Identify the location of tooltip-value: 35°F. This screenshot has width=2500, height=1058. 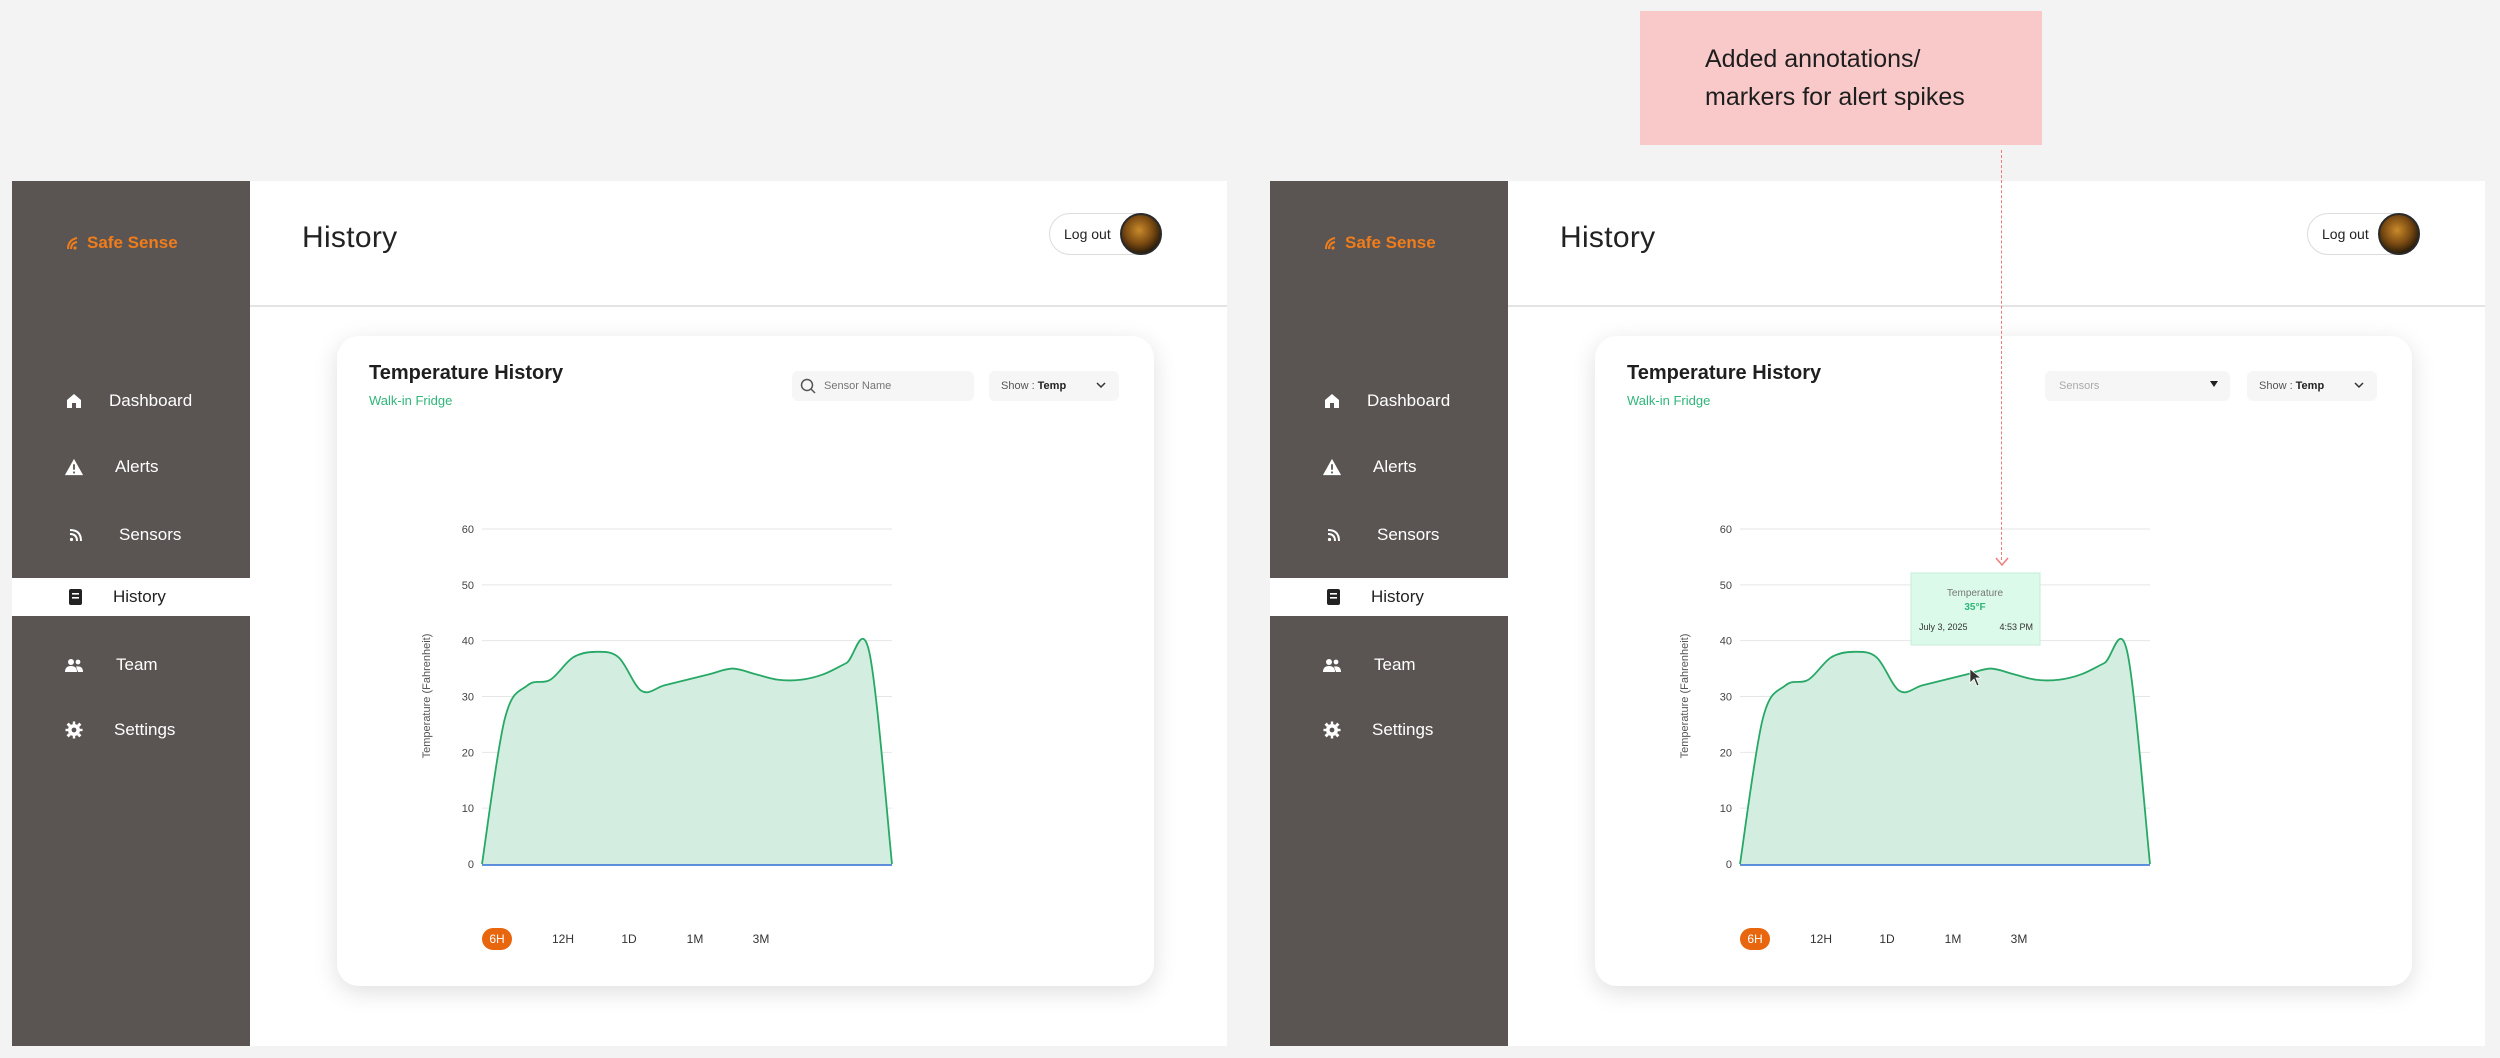
(1974, 607).